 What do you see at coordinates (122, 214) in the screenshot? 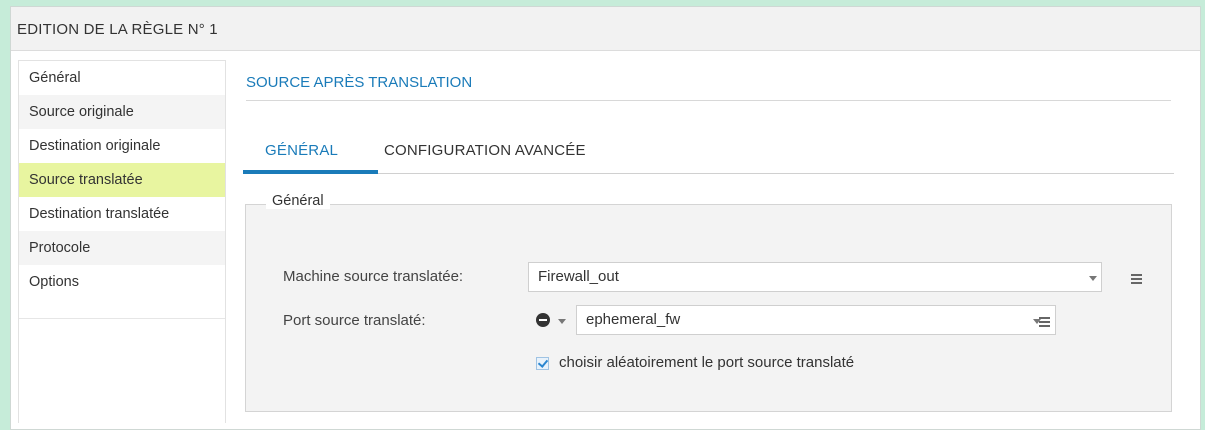
I see `sidebar-item-destination-translatee: Destination translatée` at bounding box center [122, 214].